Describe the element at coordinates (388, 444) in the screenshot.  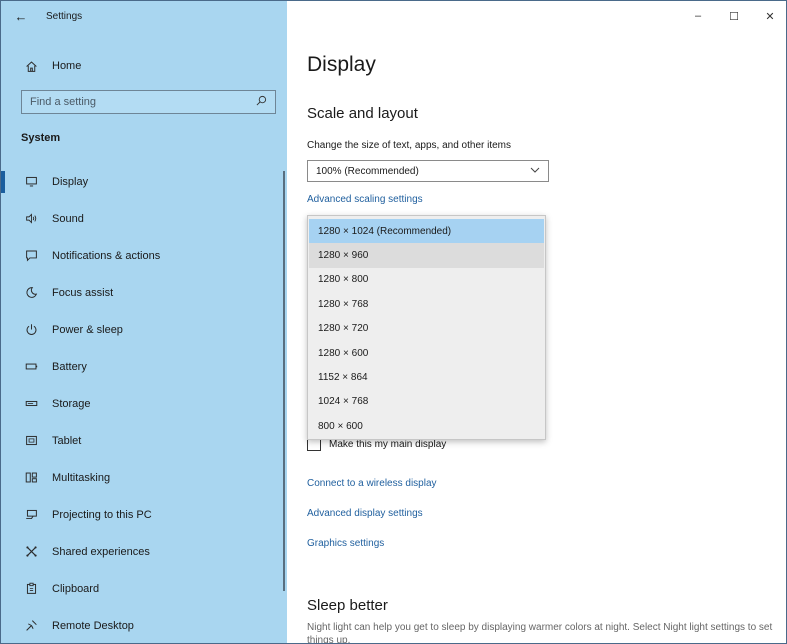
I see `main-display-label: Make this my main display` at that location.